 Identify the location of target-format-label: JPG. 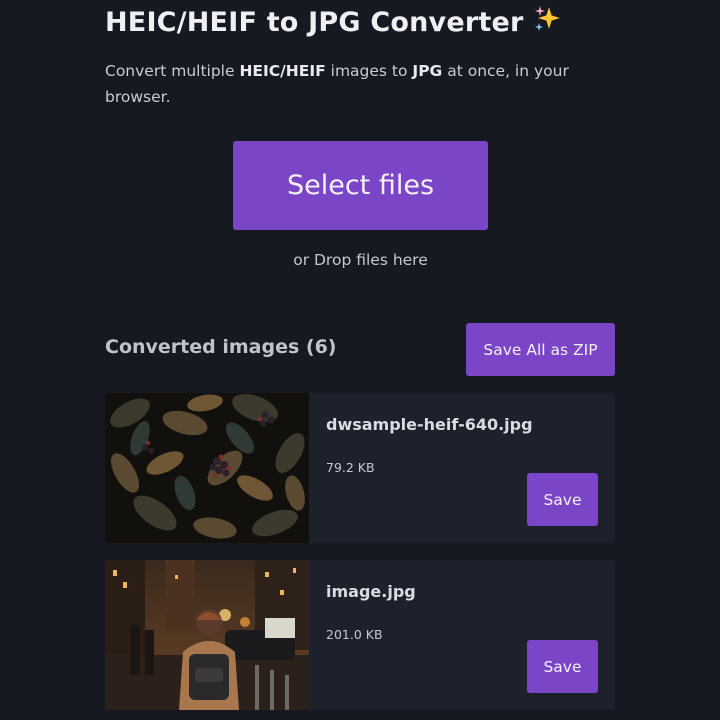
(427, 71).